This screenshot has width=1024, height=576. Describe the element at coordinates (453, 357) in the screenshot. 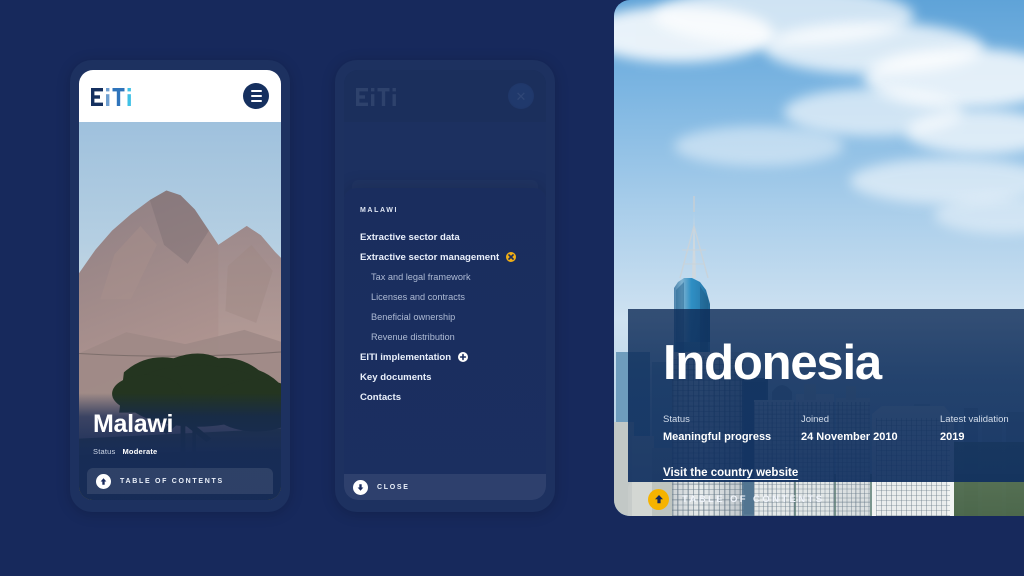

I see `menu-item-eiti-implementation: EITI implementation` at that location.